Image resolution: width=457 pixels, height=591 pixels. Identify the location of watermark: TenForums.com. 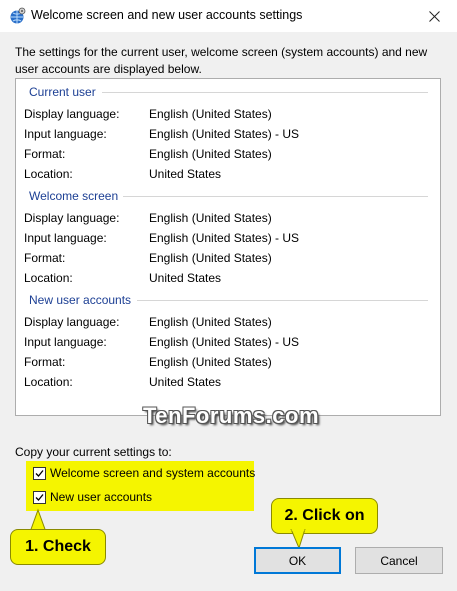
(231, 415).